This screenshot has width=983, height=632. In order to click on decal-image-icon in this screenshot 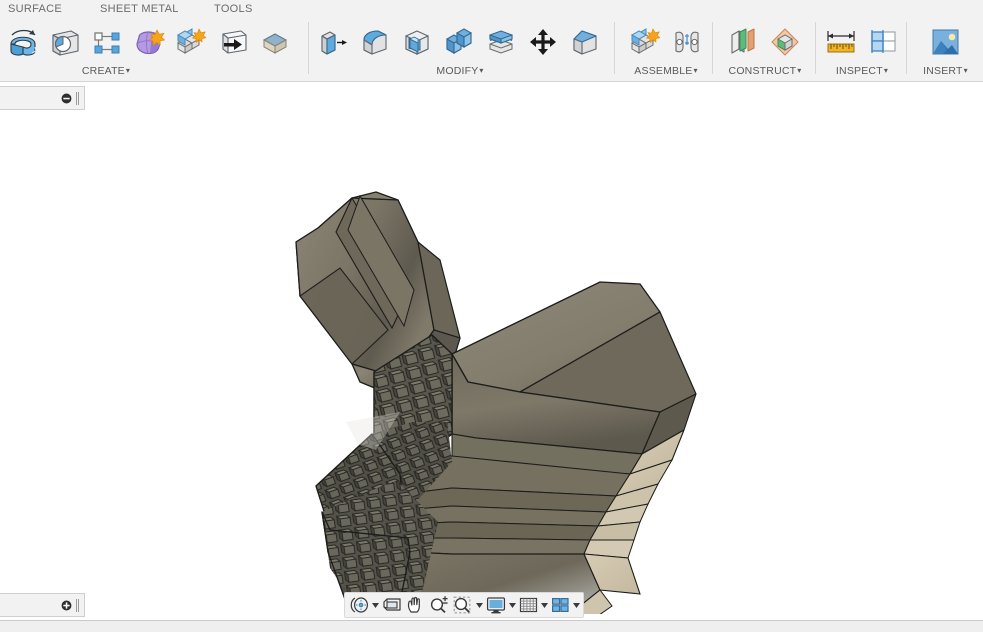, I will do `click(945, 42)`.